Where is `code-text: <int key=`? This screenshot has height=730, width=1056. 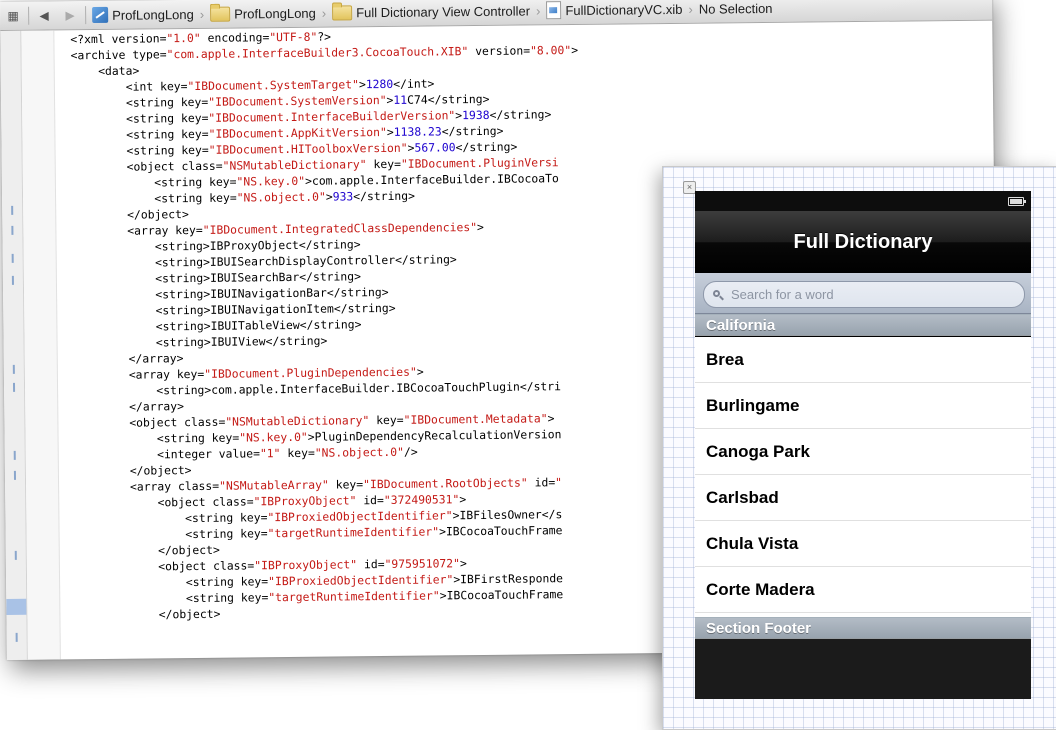
code-text: <int key= is located at coordinates (129, 87).